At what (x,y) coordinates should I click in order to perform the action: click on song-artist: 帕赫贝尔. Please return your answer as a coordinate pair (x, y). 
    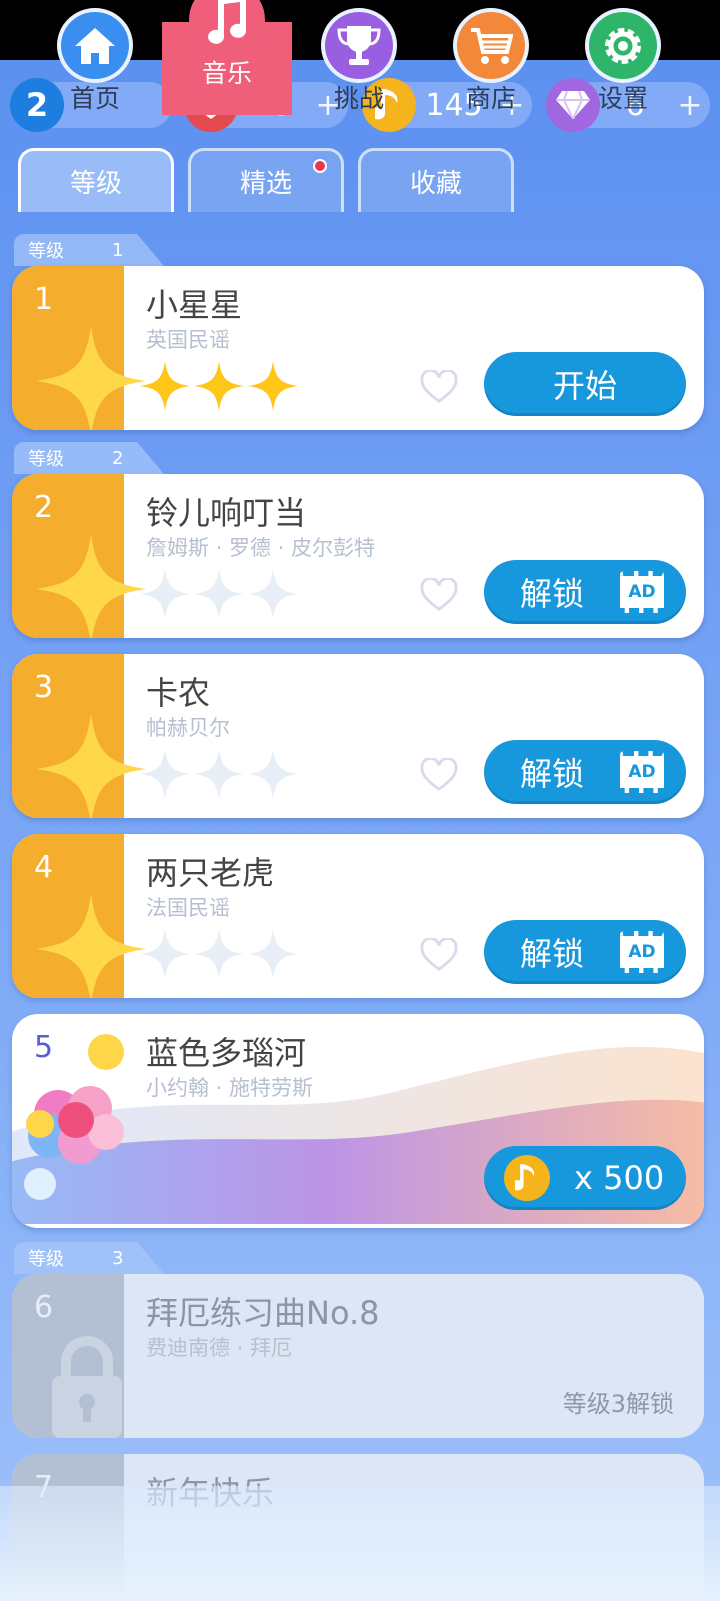
    Looking at the image, I should click on (188, 728).